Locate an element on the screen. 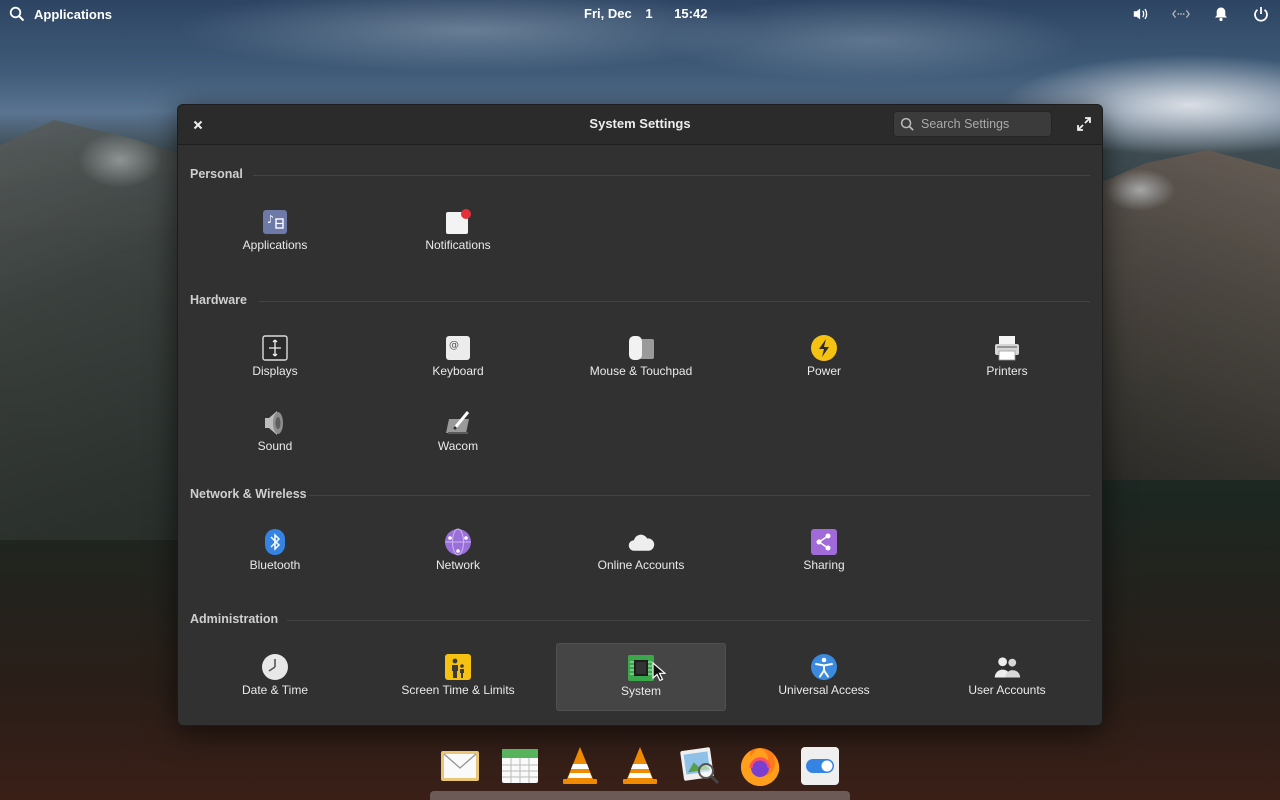  keyboard-icon: @ is located at coordinates (458, 348).